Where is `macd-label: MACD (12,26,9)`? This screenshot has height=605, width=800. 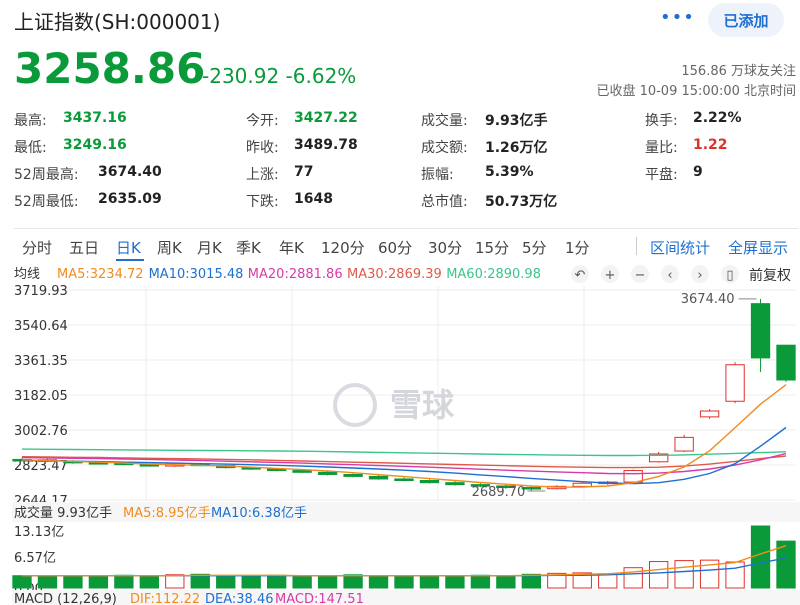
macd-label: MACD (12,26,9) is located at coordinates (65, 598).